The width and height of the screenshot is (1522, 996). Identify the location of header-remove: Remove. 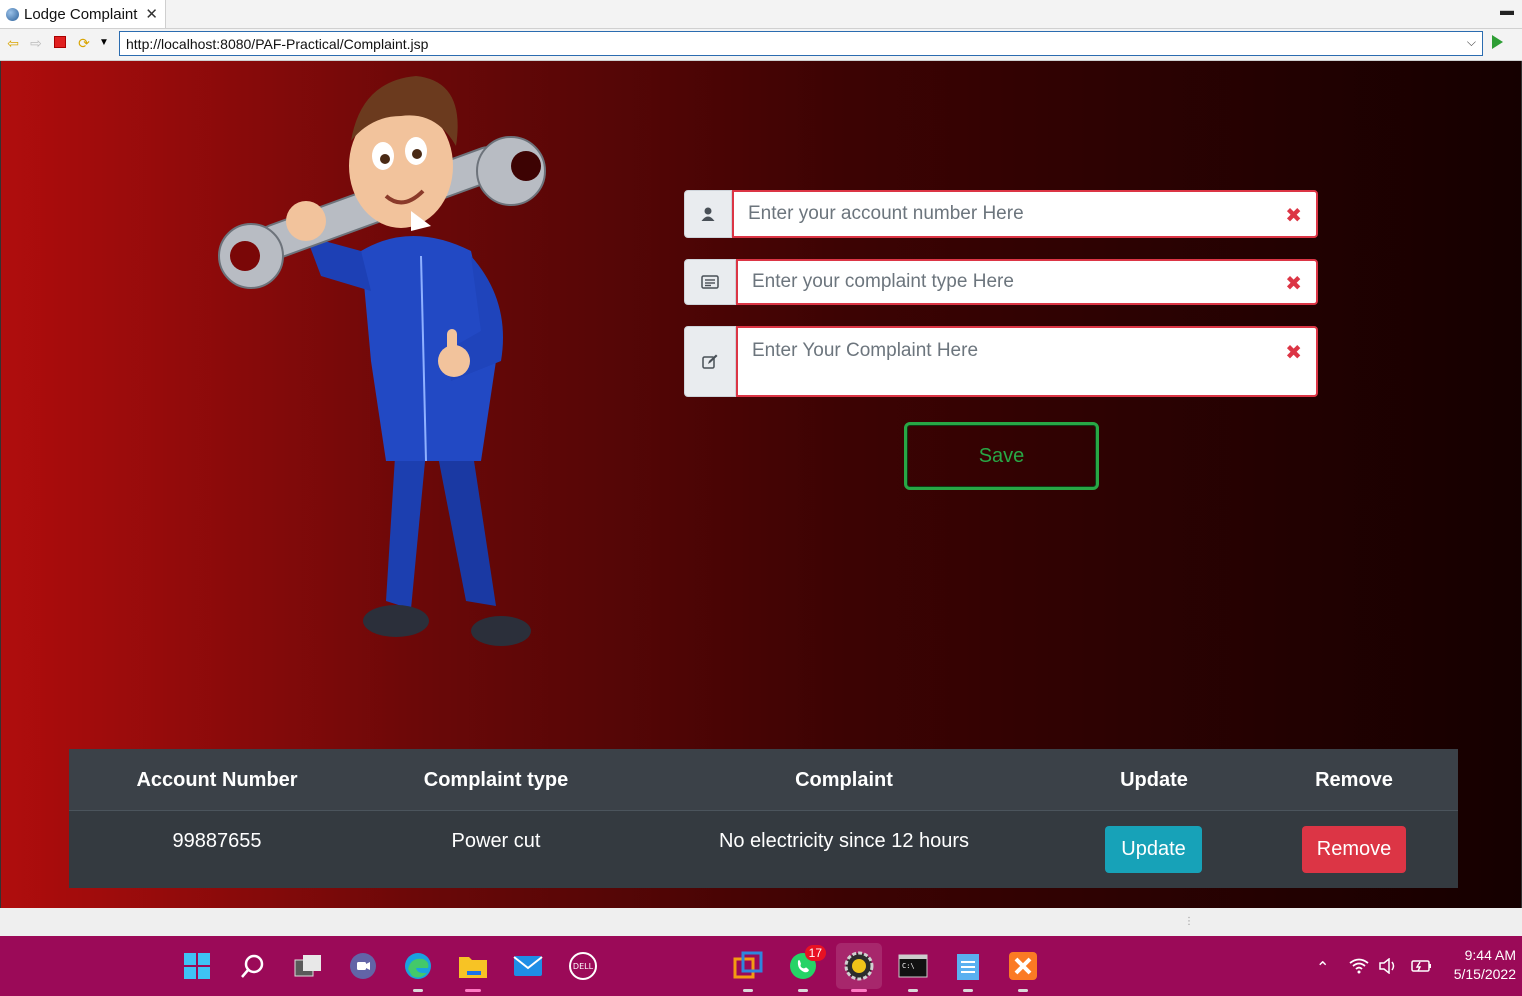
(1354, 780).